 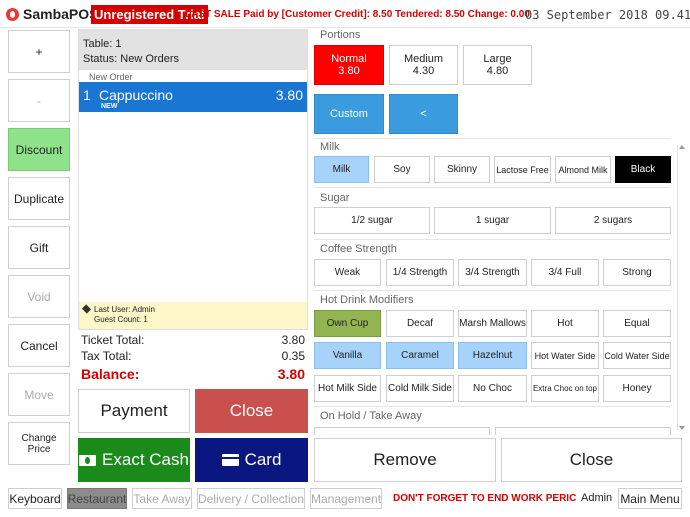 I want to click on milk-title: Milk, so click(x=330, y=147).